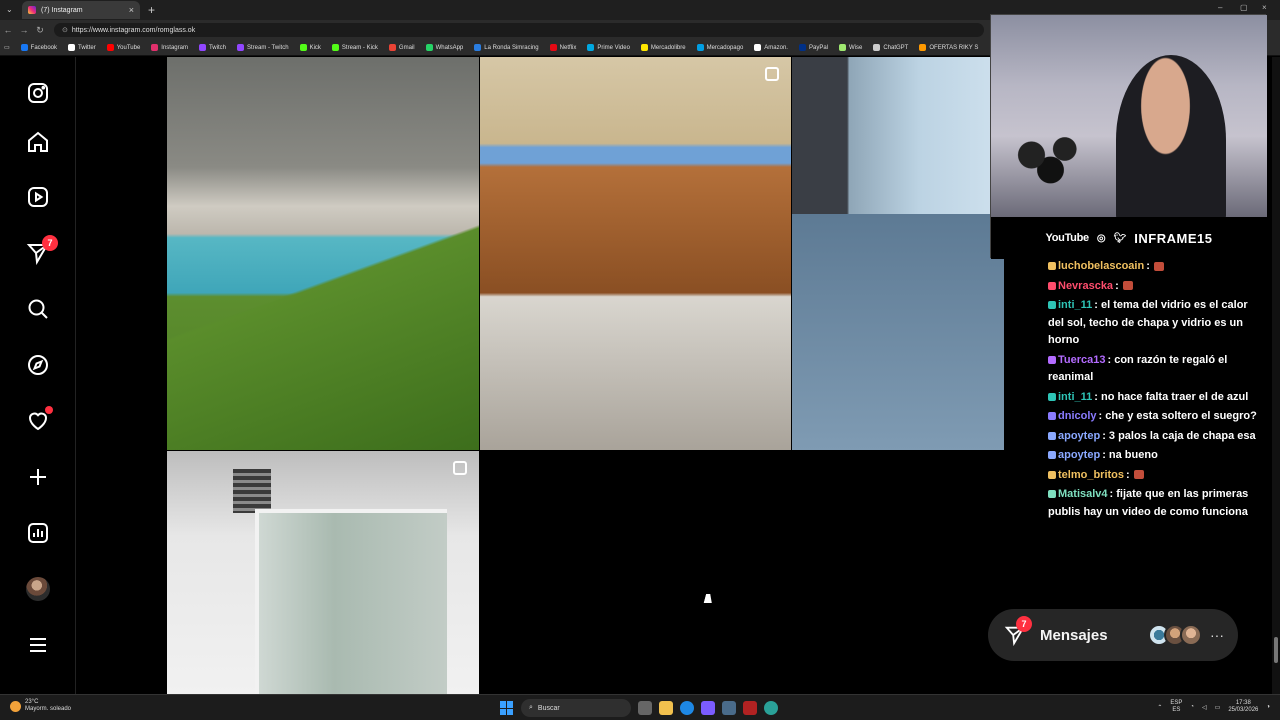 The width and height of the screenshot is (1280, 720). What do you see at coordinates (1173, 238) in the screenshot?
I see `brand-handle: INFRAME15` at bounding box center [1173, 238].